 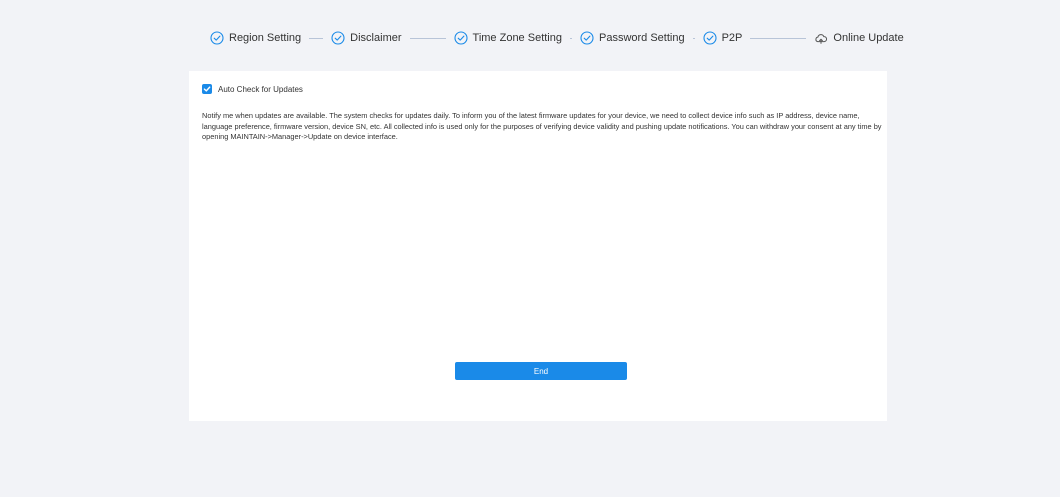 I want to click on step-disclaimer: Disclaimer, so click(x=366, y=38).